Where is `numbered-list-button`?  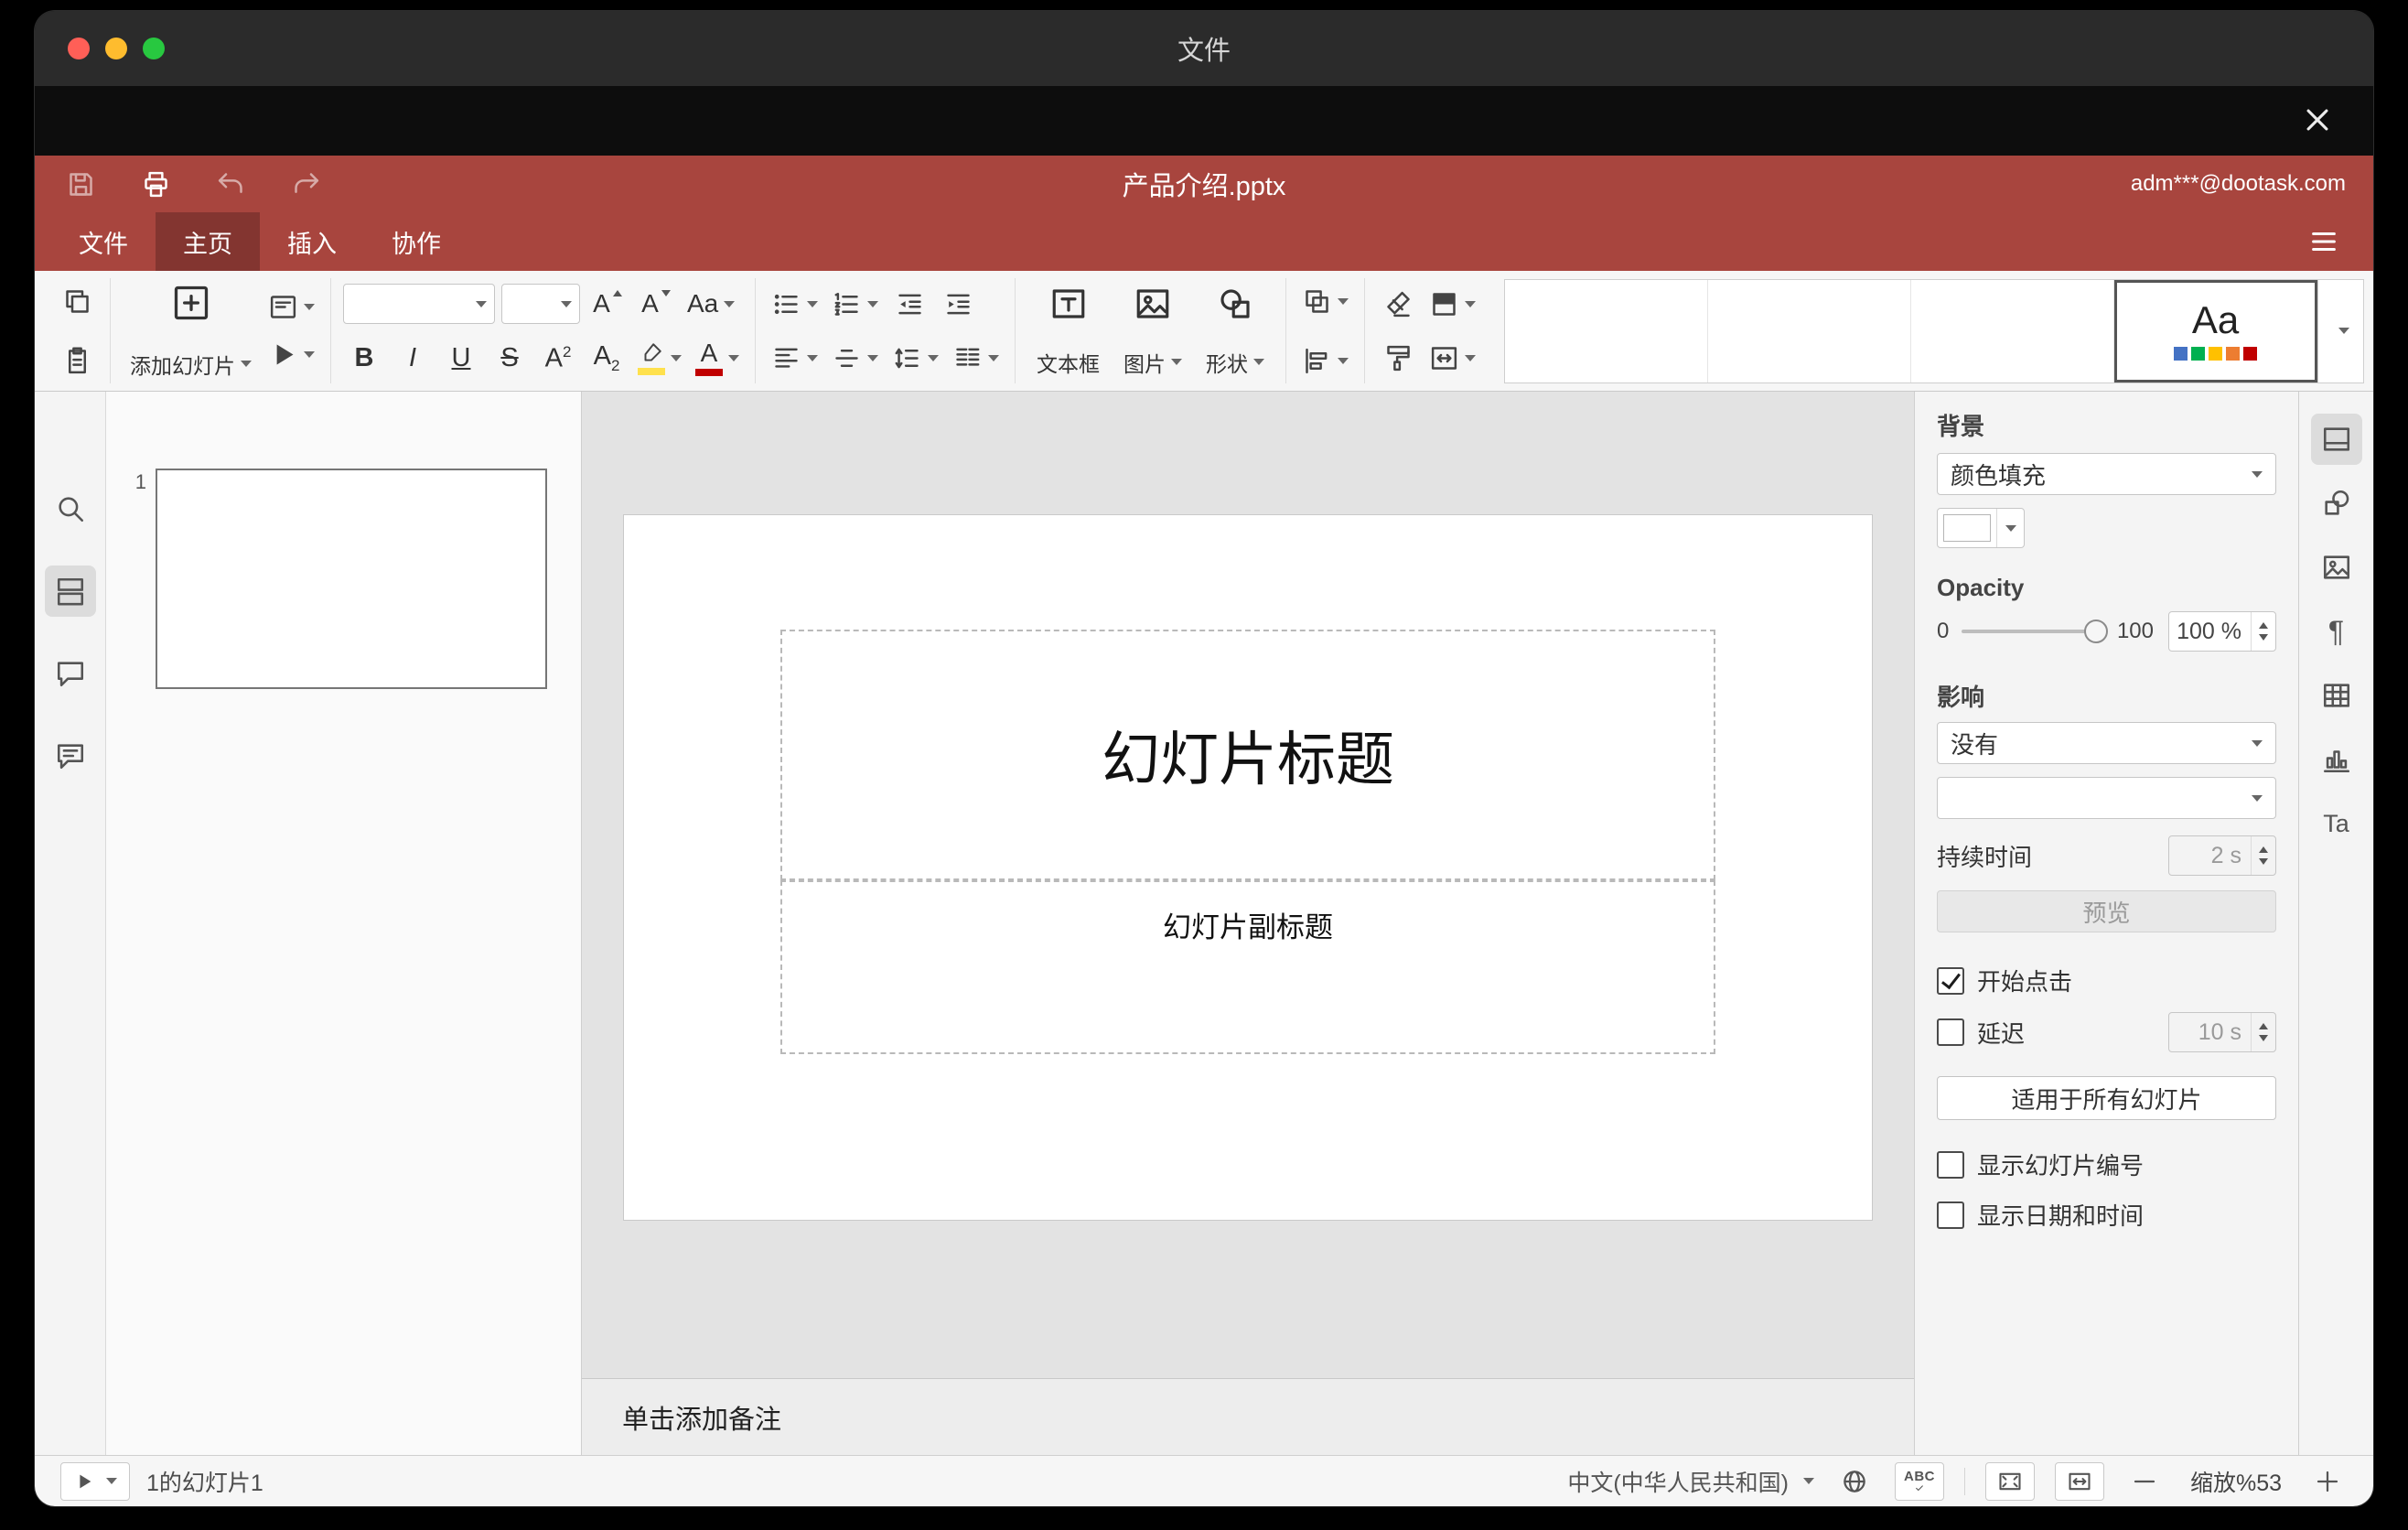 numbered-list-button is located at coordinates (855, 304).